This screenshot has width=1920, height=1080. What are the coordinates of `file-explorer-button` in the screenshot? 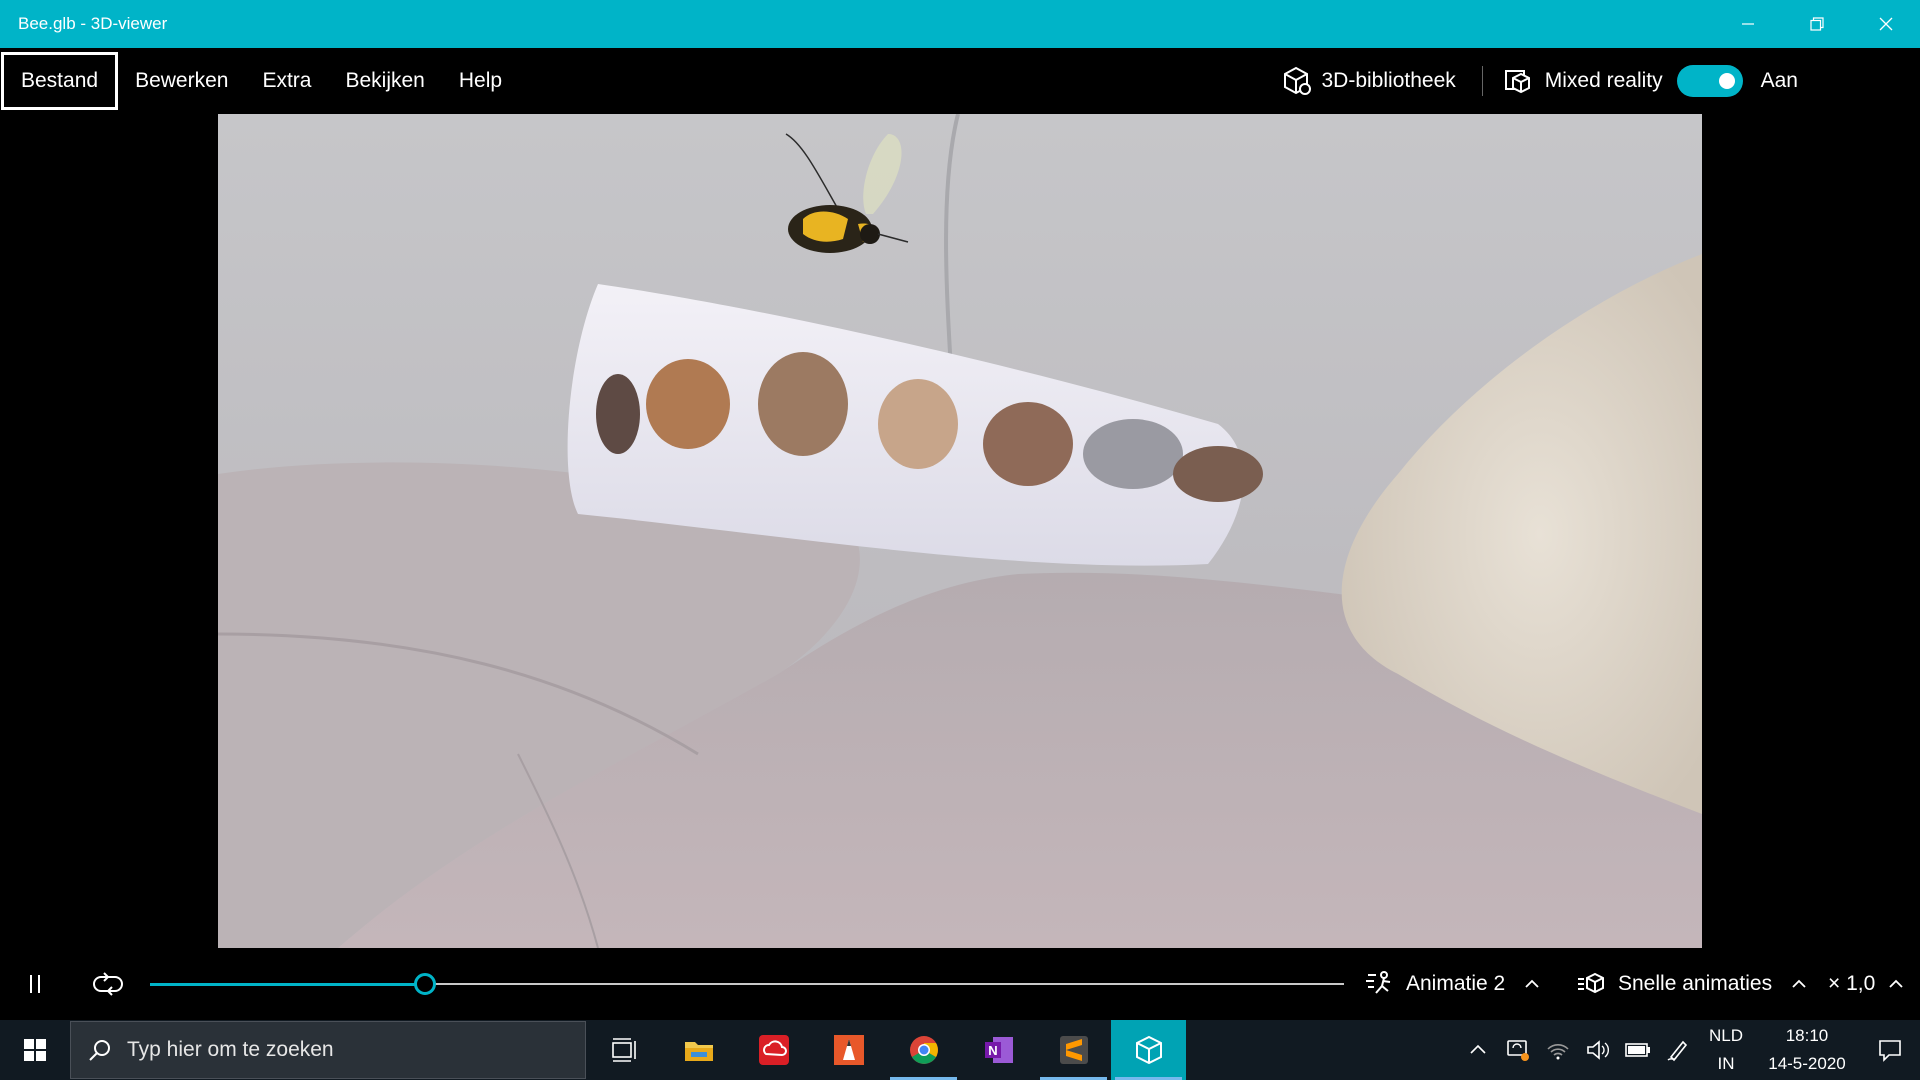 It's located at (698, 1050).